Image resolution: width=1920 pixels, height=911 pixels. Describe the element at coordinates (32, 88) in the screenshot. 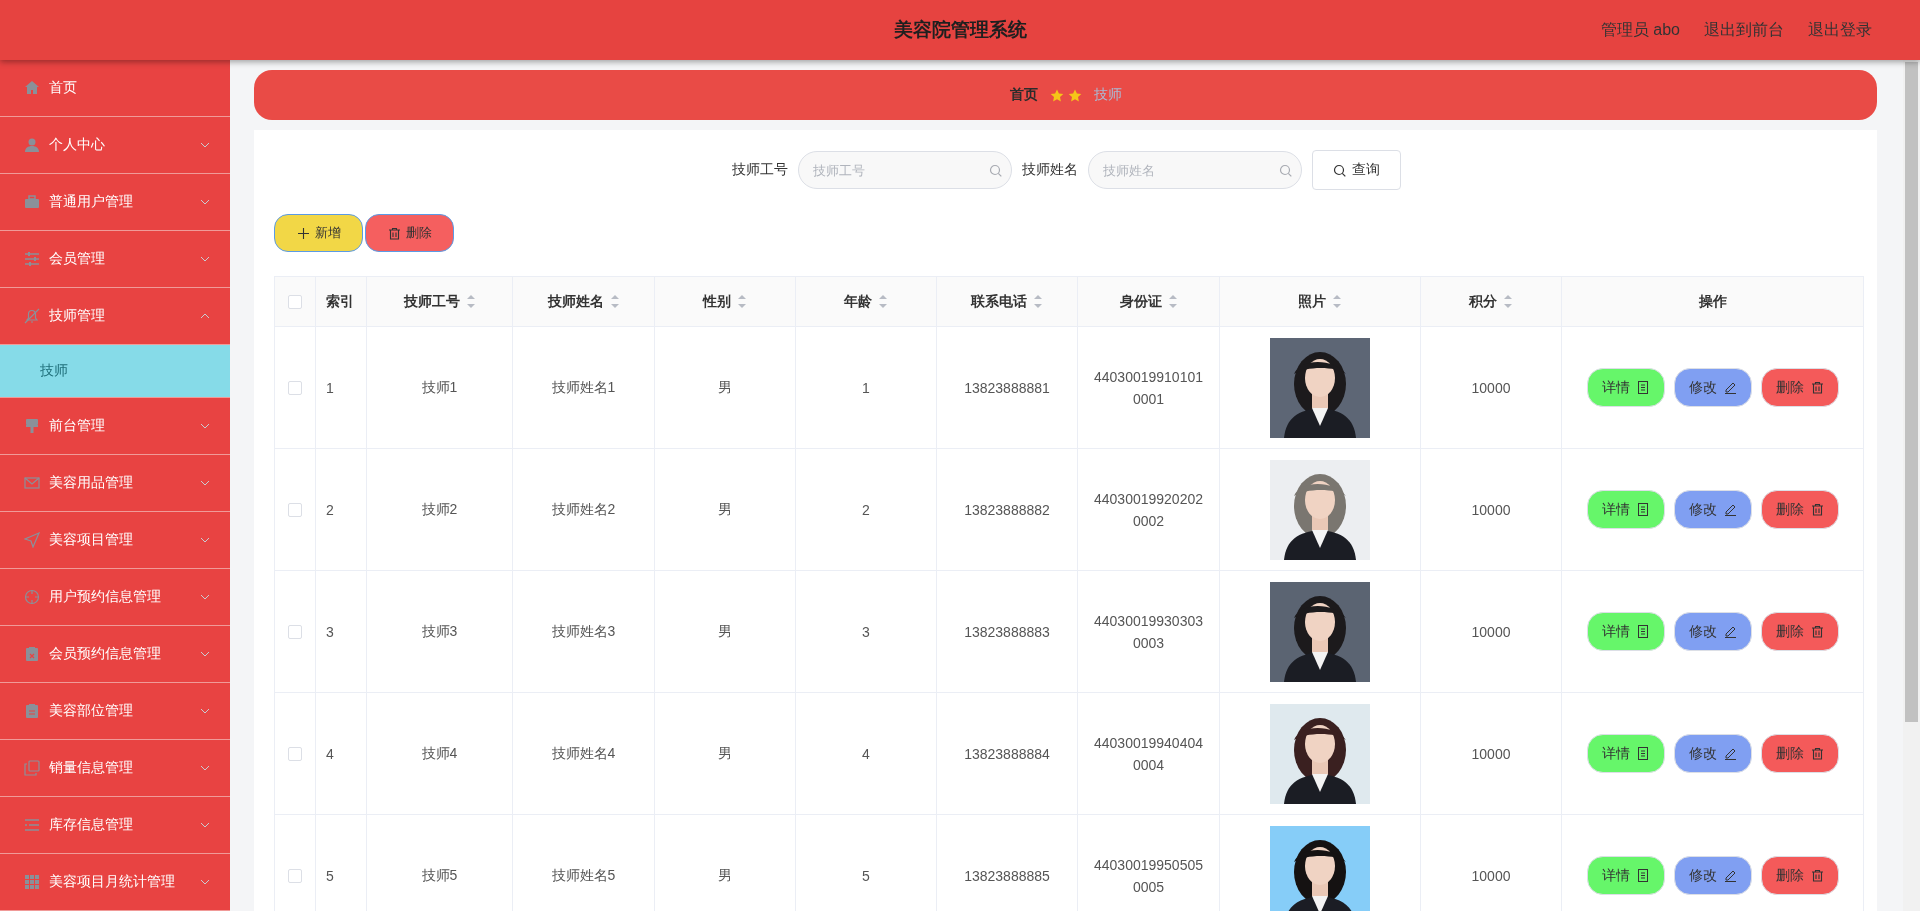

I see `home-icon` at that location.